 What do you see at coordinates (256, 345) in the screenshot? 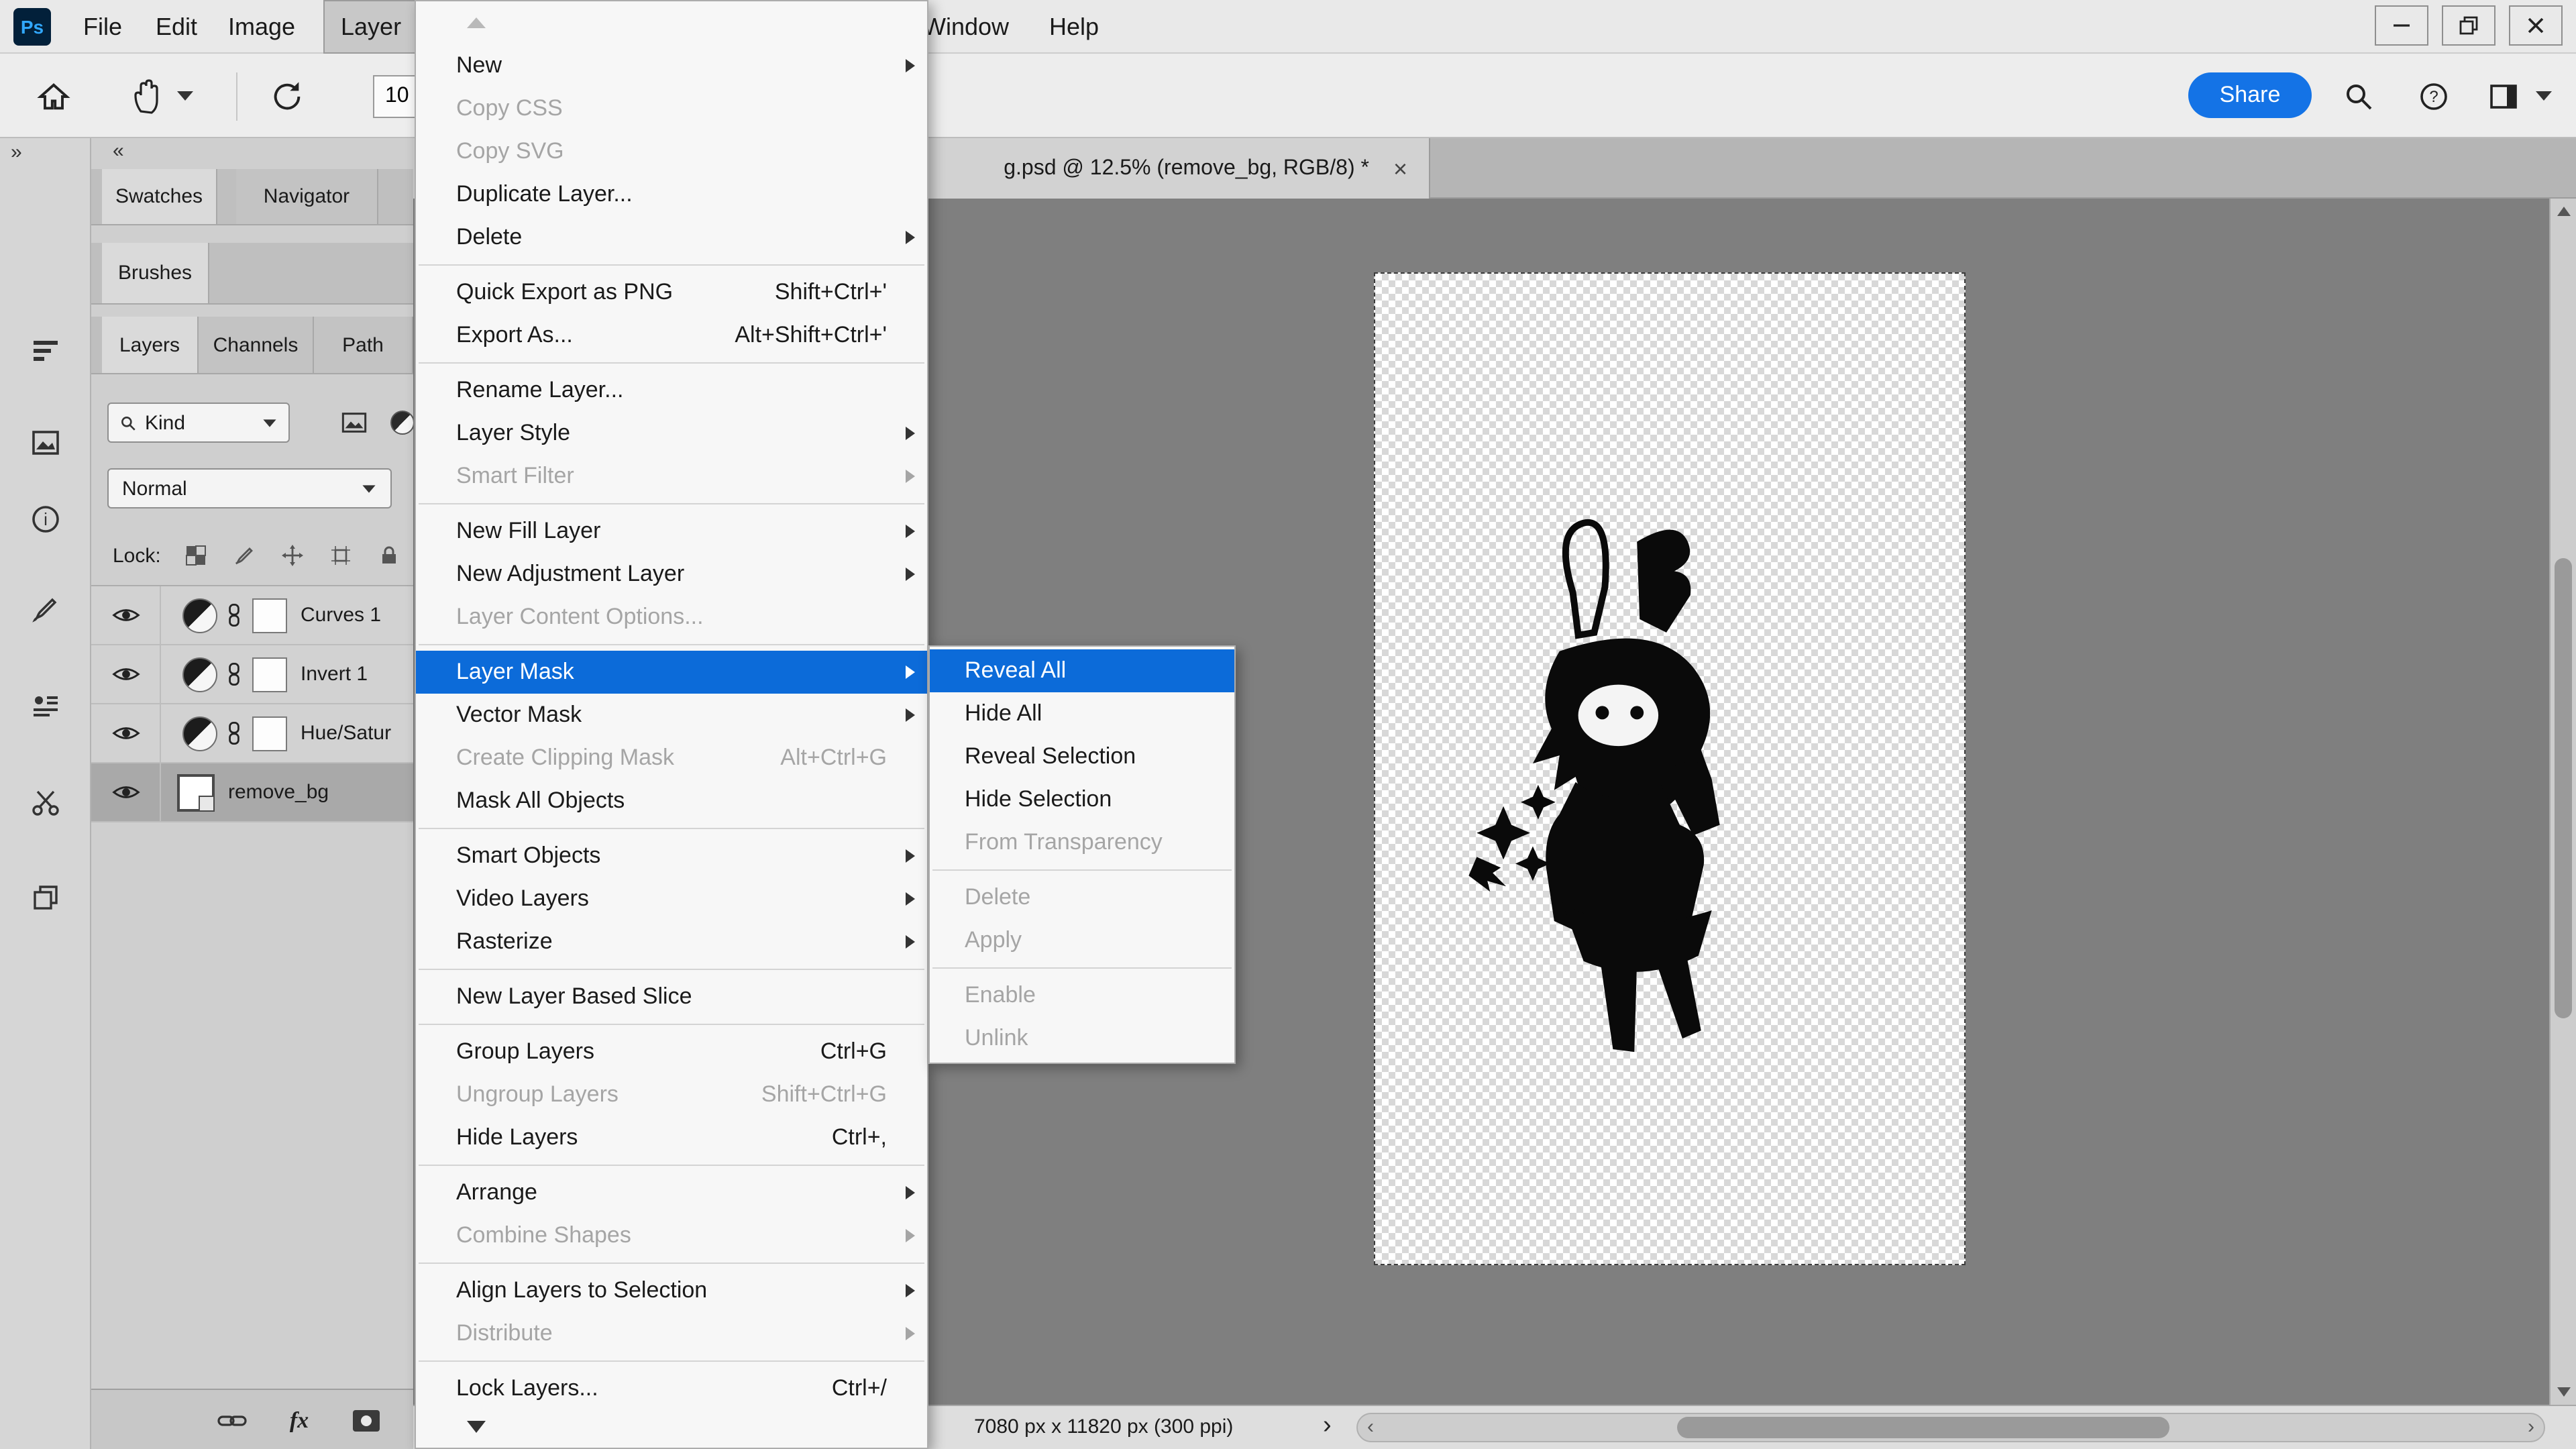
I see `tab-channels: Channels` at bounding box center [256, 345].